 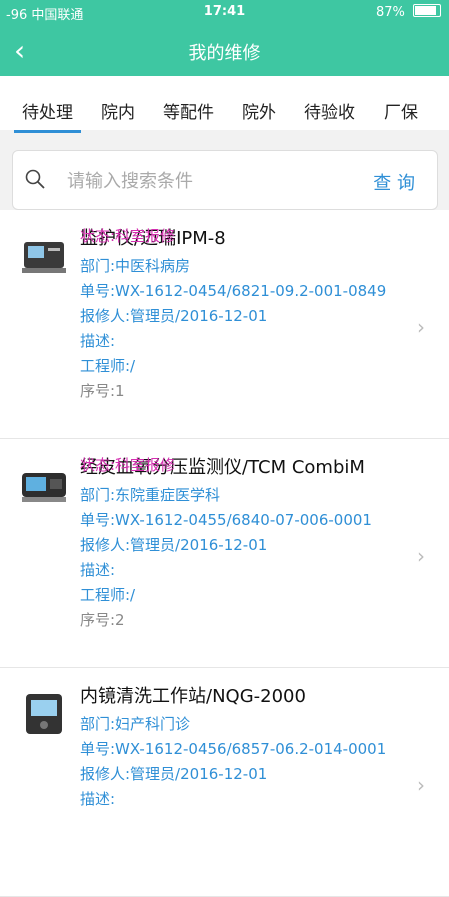 I want to click on battery-icon, so click(x=427, y=10).